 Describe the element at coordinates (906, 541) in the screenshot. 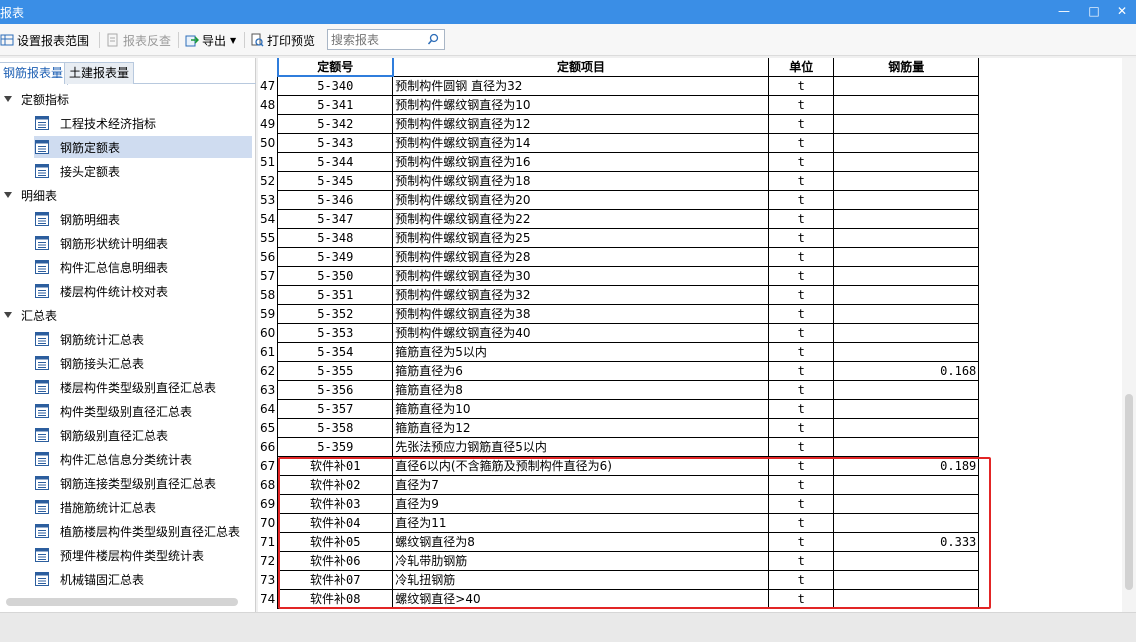

I see `rebar-amount-cell: 0.333` at that location.